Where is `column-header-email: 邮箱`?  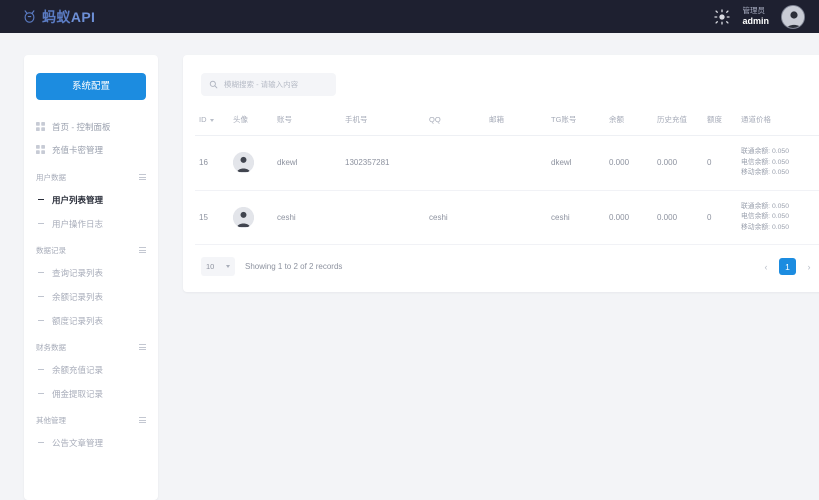 column-header-email: 邮箱 is located at coordinates (516, 122).